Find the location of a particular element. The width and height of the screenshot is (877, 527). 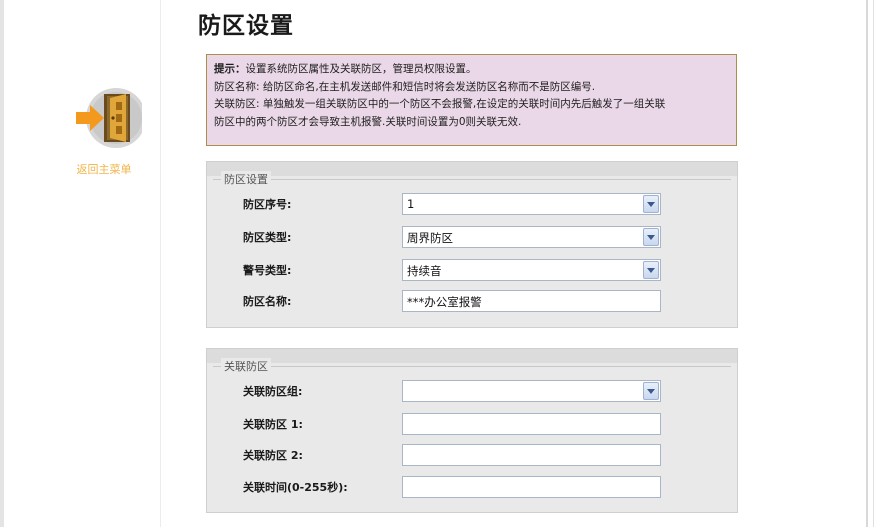

alarm-tone-row: 警号类型: 持续音 is located at coordinates (472, 270).